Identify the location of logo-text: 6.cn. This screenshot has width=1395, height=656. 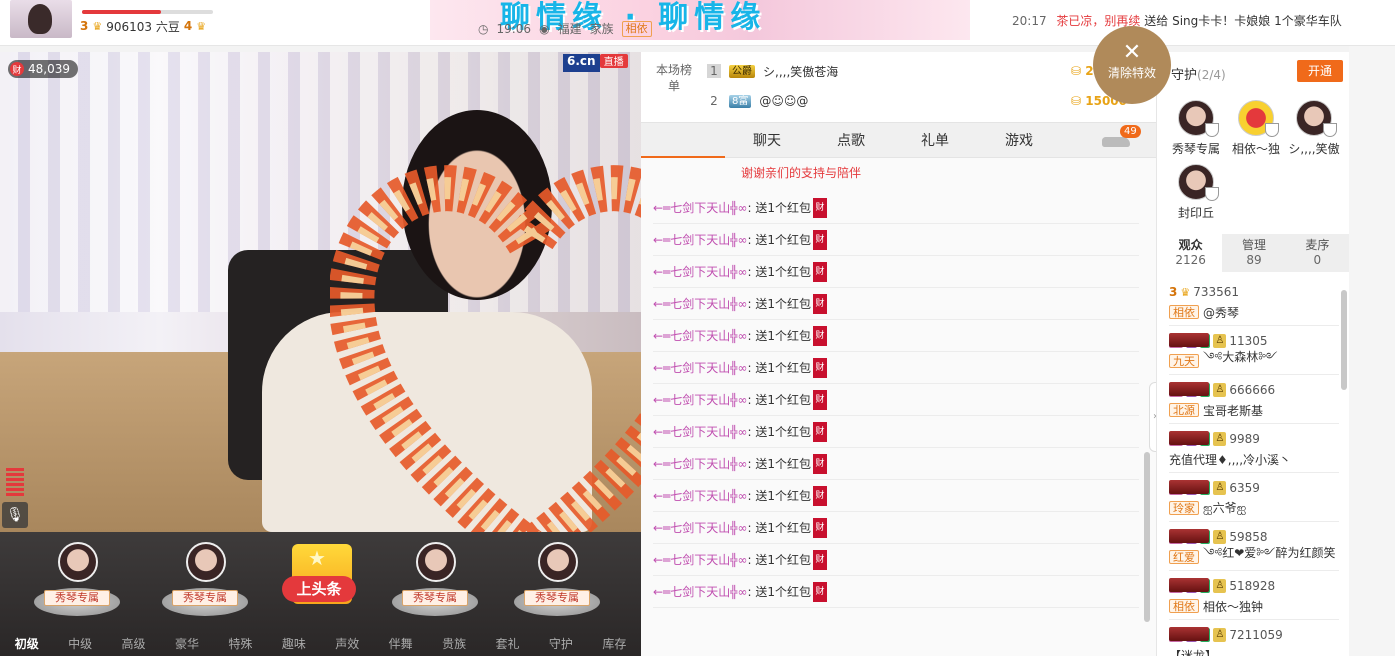
(581, 63).